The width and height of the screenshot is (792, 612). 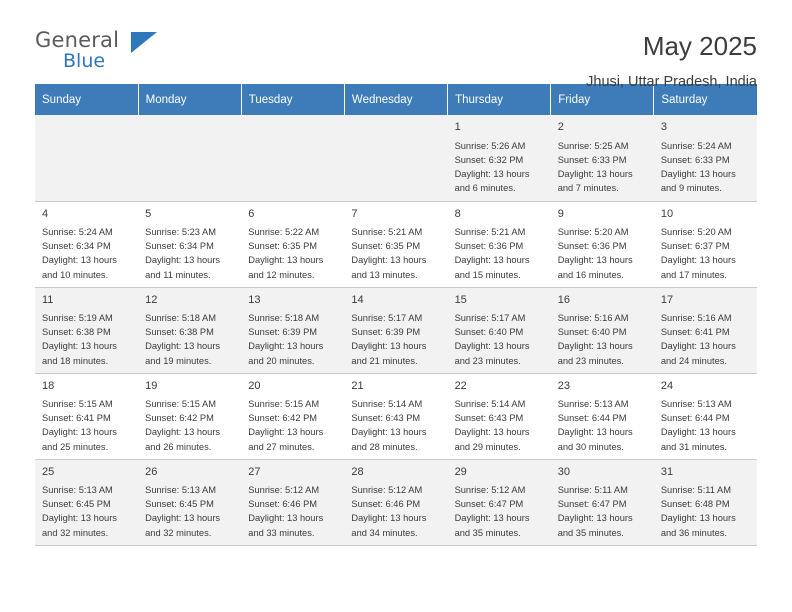 I want to click on weekday-header-wednesday: Wednesday, so click(x=396, y=99).